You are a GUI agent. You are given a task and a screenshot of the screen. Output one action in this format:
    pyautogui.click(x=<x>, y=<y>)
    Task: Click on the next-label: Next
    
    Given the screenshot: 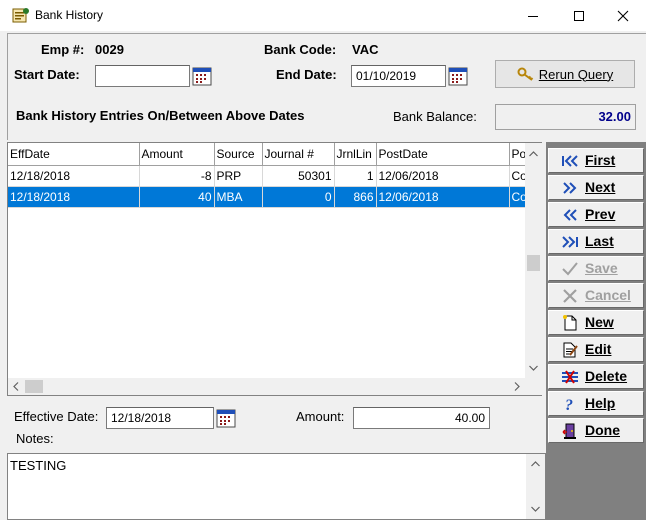 What is the action you would take?
    pyautogui.click(x=600, y=187)
    